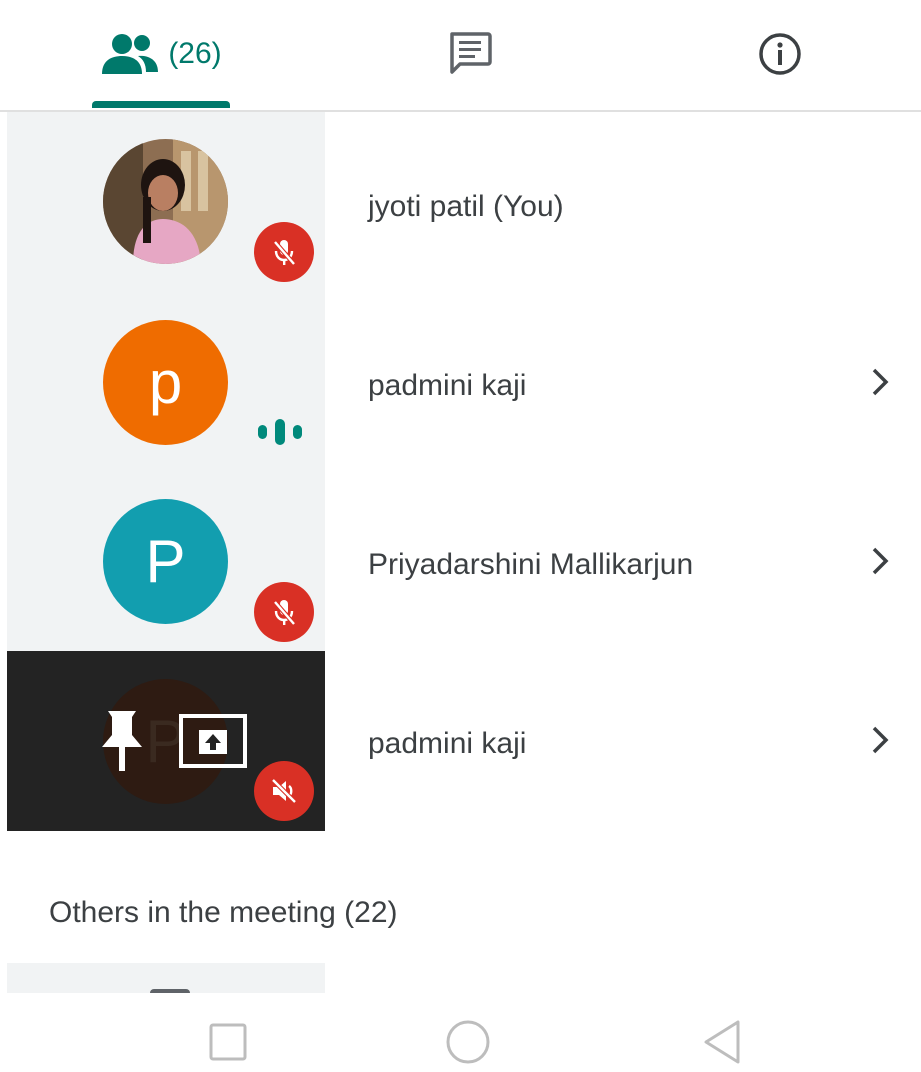 The width and height of the screenshot is (921, 1072). I want to click on tab-info, so click(780, 54).